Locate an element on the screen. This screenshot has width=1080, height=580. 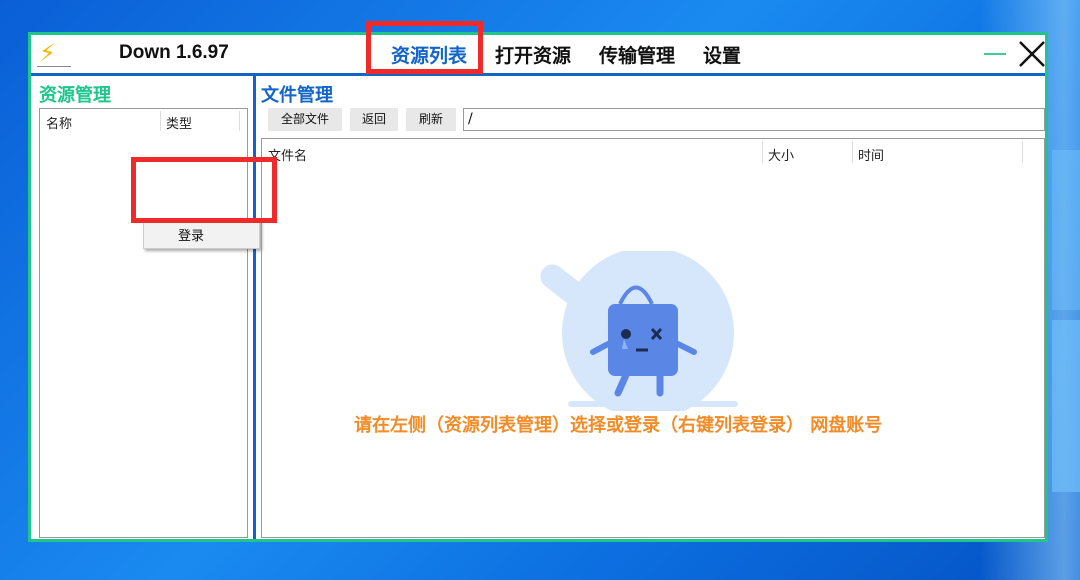
empty-state-illustration is located at coordinates (639, 331).